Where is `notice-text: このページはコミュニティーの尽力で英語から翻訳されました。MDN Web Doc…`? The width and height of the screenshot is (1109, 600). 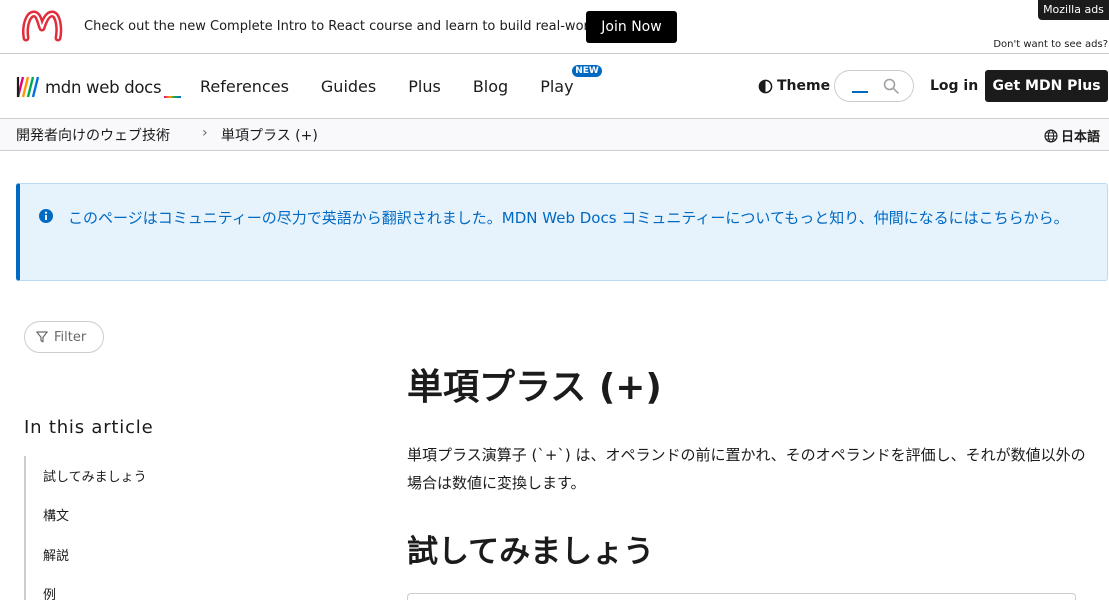
notice-text: このページはコミュニティーの尽力で英語から翻訳されました。MDN Web Doc… is located at coordinates (580, 218).